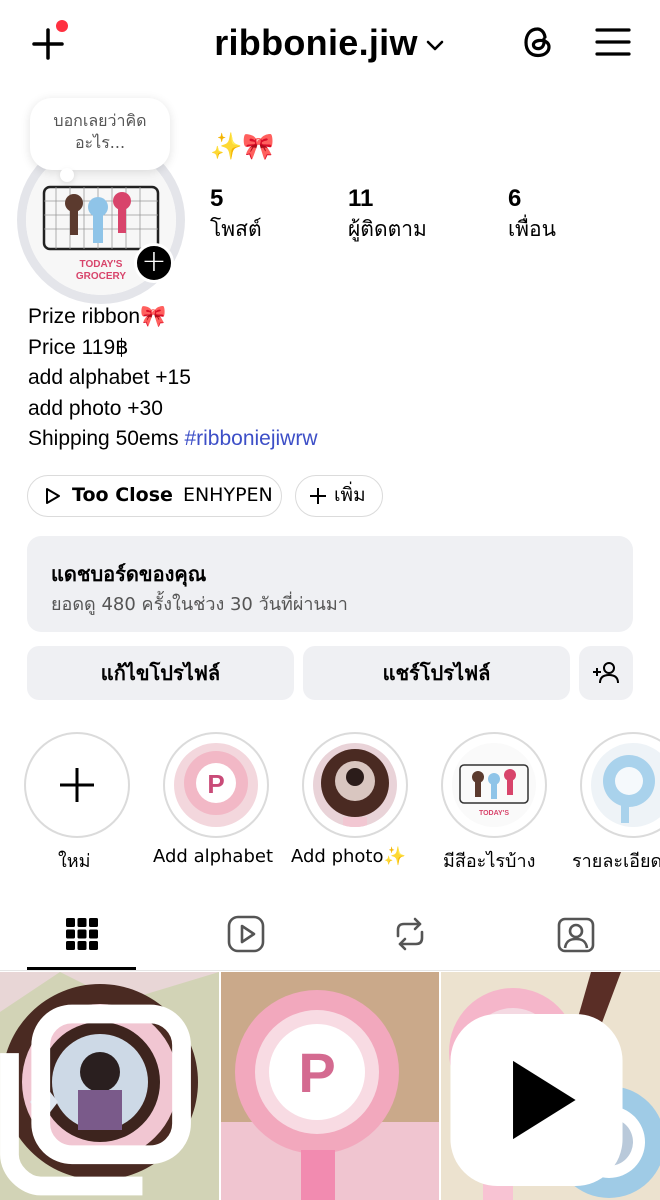 Image resolution: width=660 pixels, height=1200 pixels. What do you see at coordinates (95, 408) in the screenshot?
I see `bio-line-4: add photo +30` at bounding box center [95, 408].